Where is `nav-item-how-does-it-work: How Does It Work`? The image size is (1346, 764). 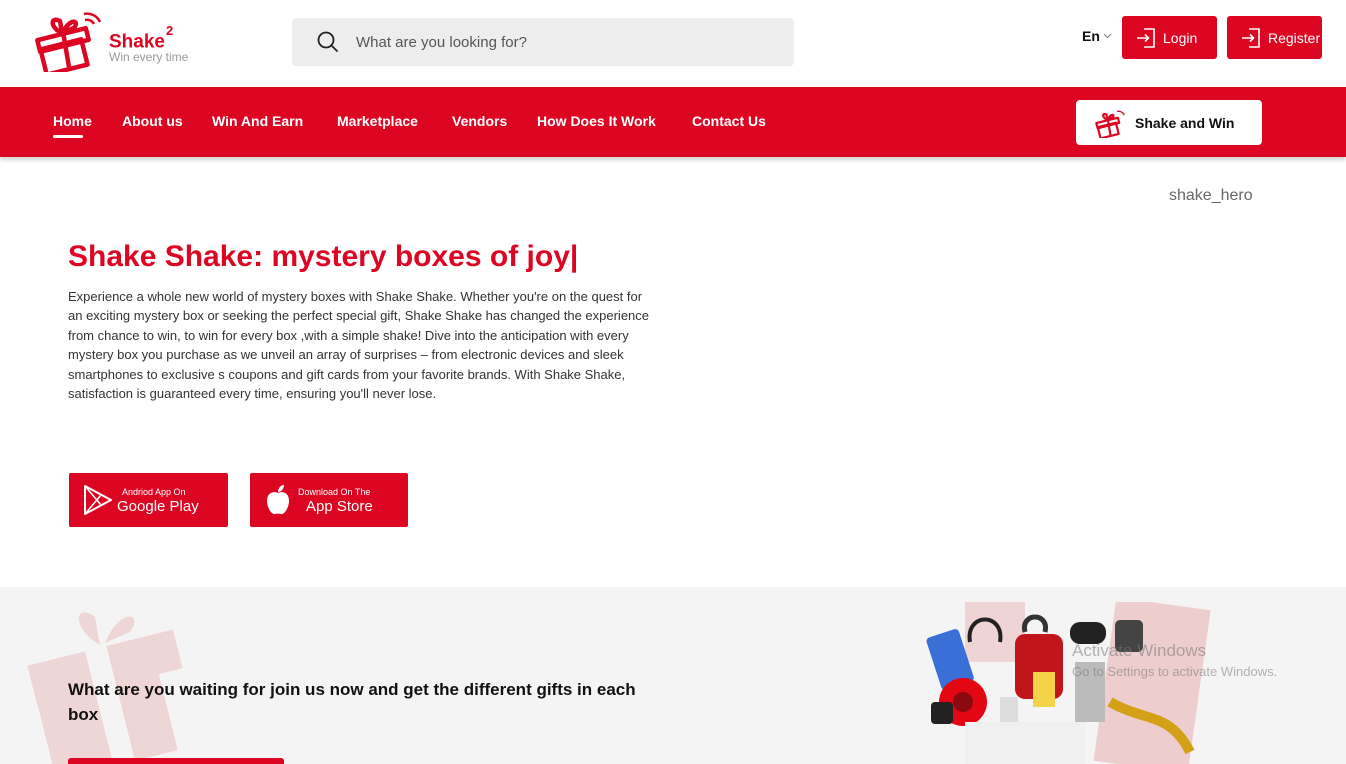
nav-item-how-does-it-work: How Does It Work is located at coordinates (596, 121).